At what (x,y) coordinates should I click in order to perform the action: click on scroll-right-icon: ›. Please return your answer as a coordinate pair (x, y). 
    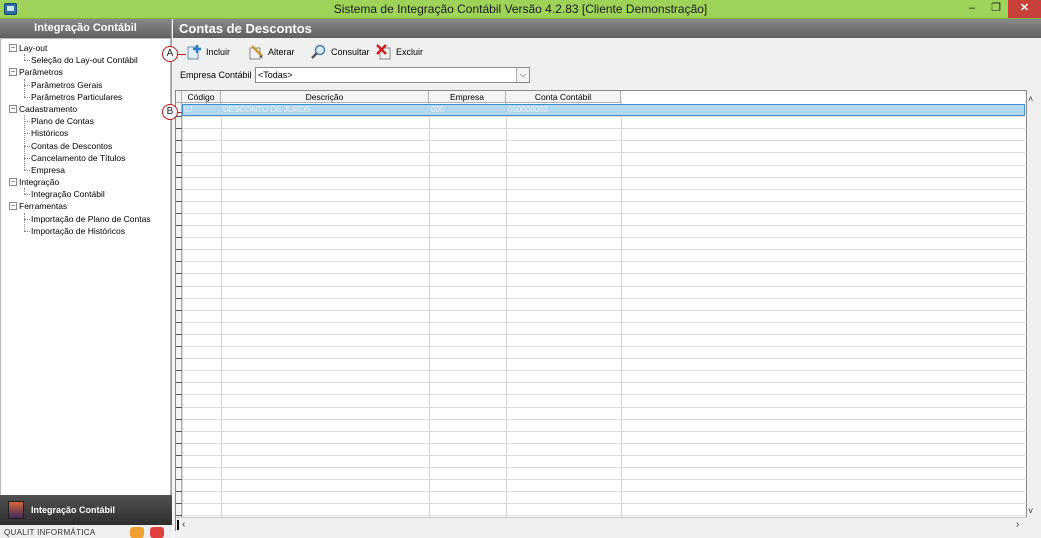
    Looking at the image, I should click on (1017, 524).